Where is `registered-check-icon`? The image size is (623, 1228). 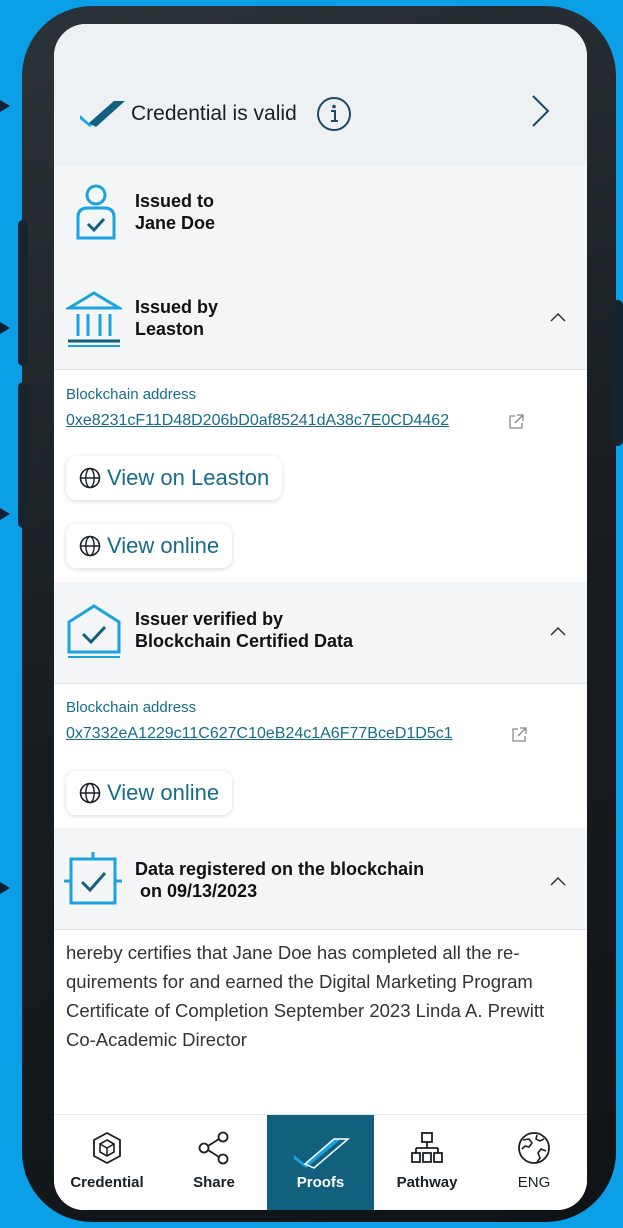 registered-check-icon is located at coordinates (93, 878).